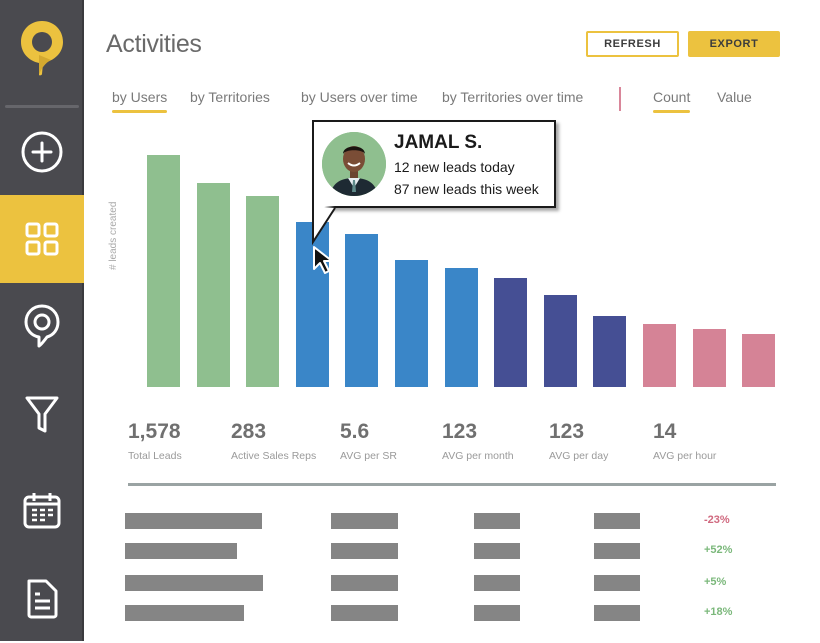 Image resolution: width=820 pixels, height=643 pixels. Describe the element at coordinates (273, 432) in the screenshot. I see `stat-value: 283` at that location.